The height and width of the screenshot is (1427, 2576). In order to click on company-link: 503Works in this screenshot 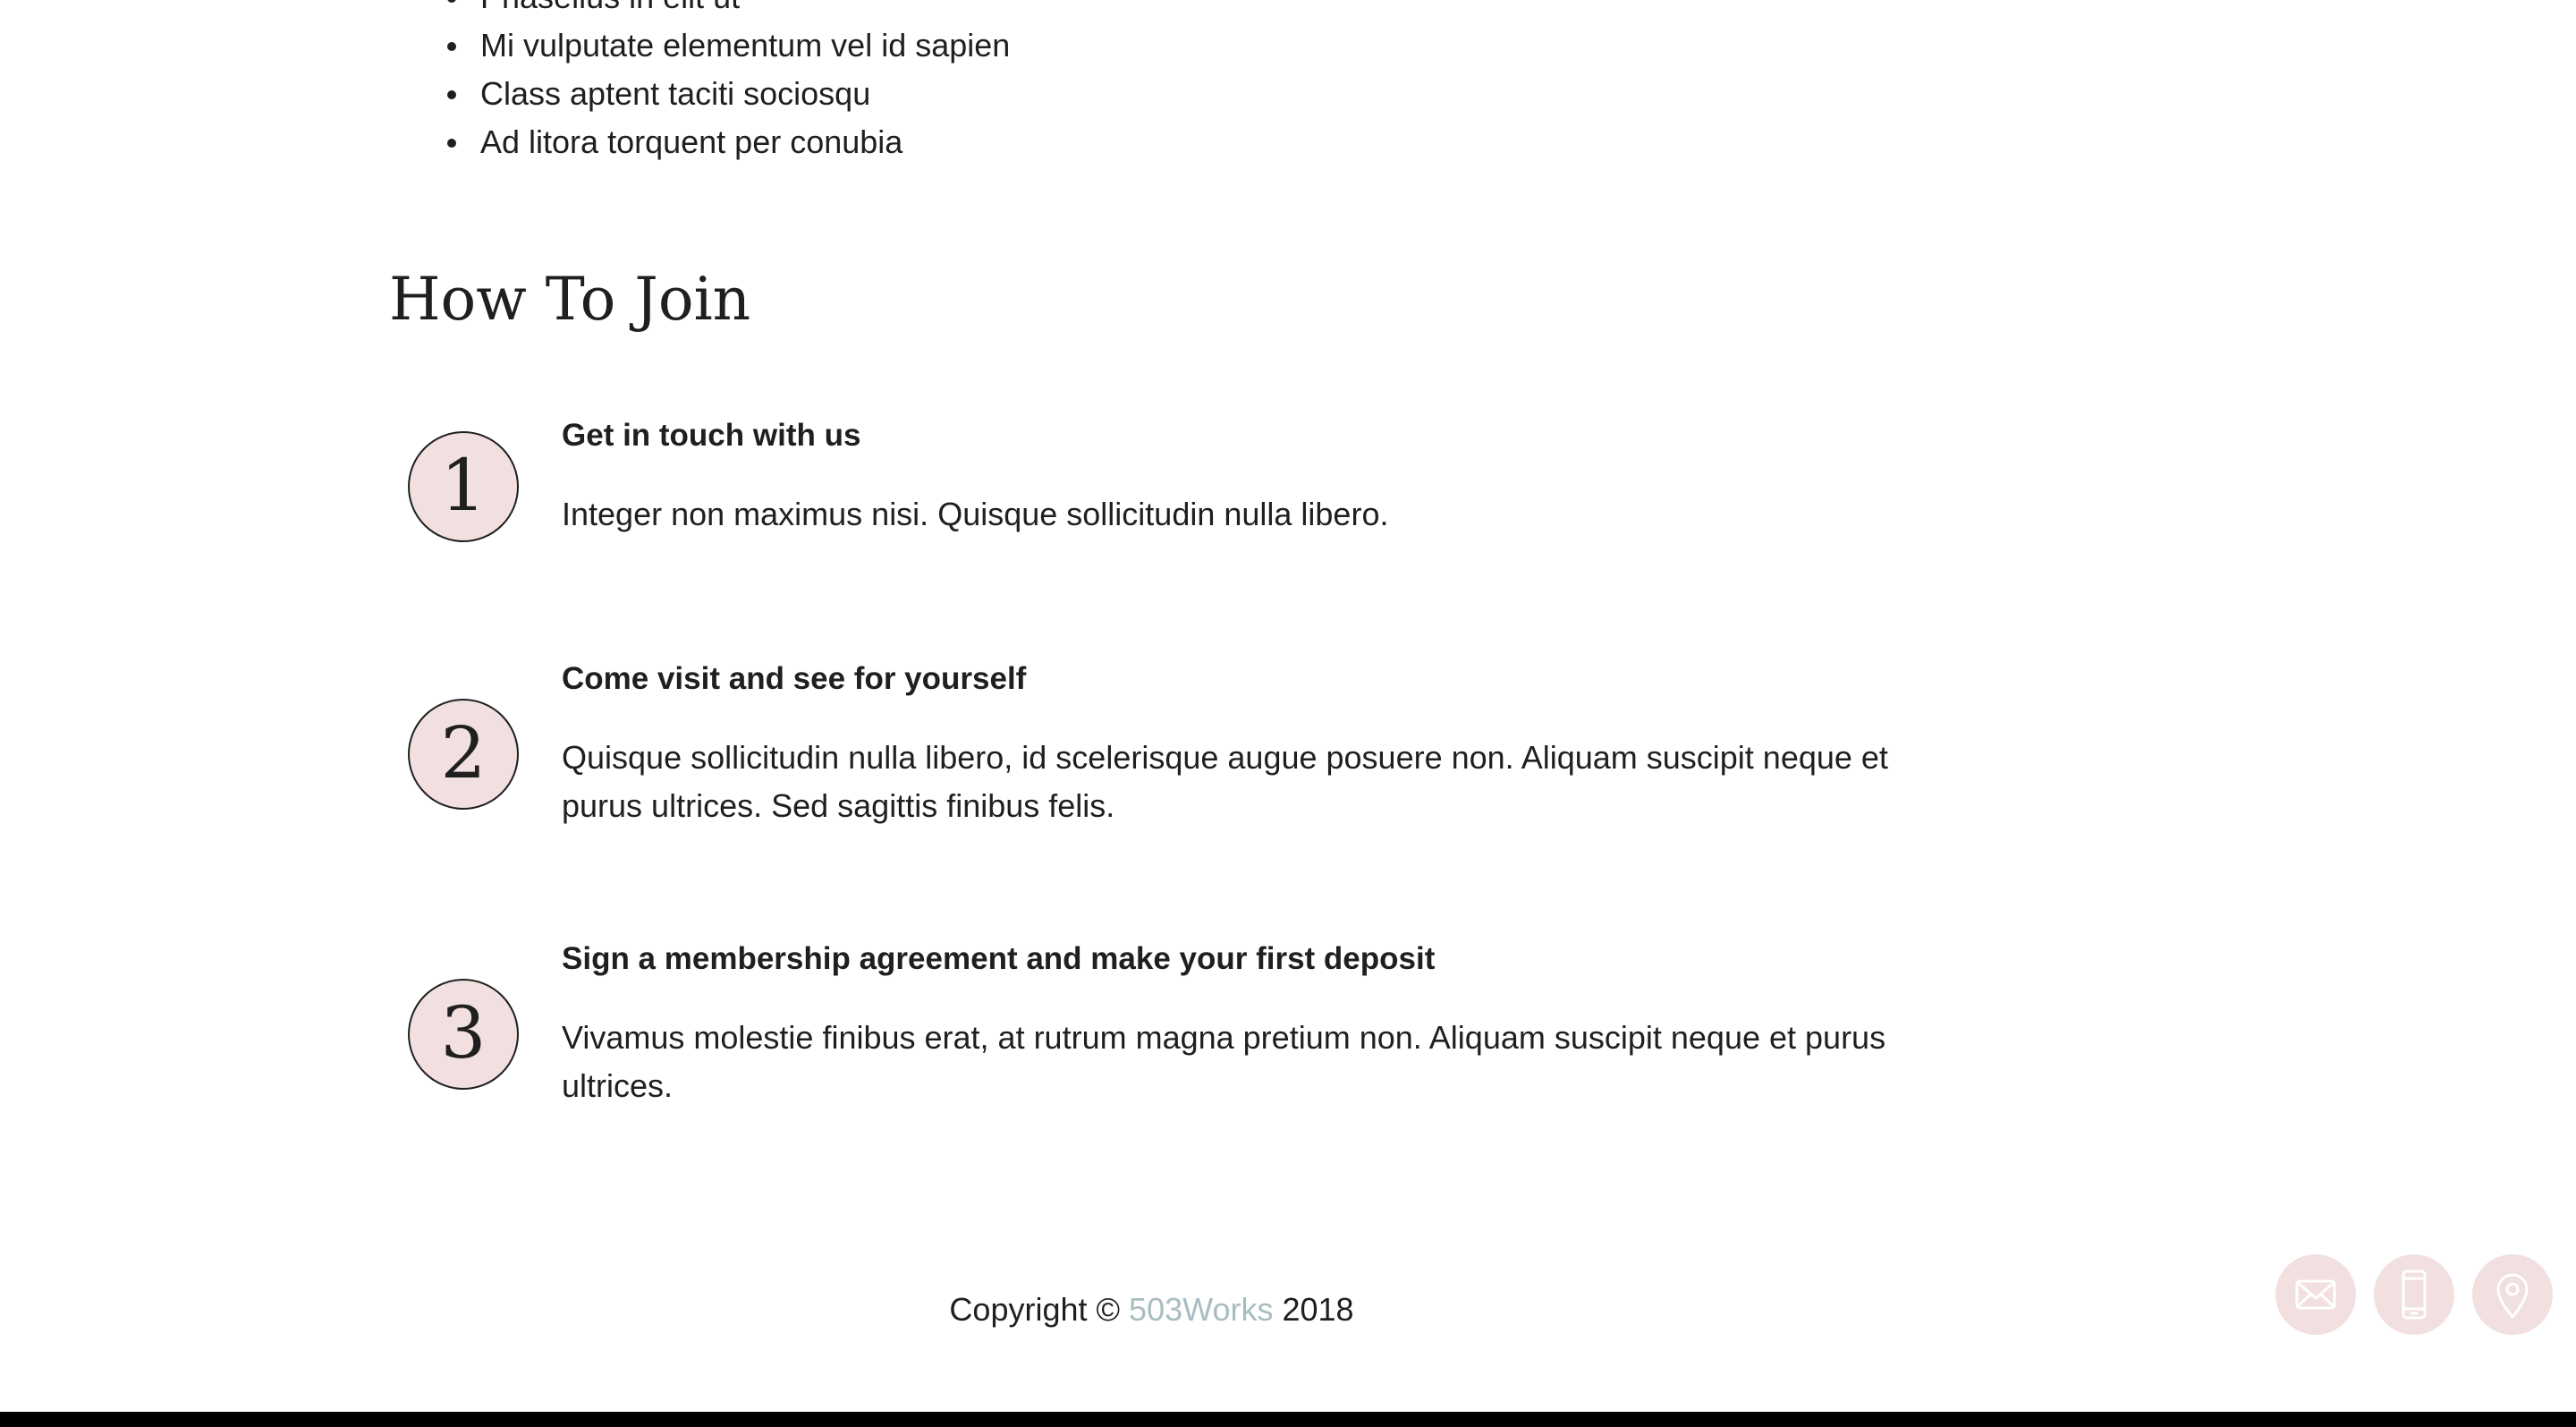, I will do `click(1201, 1309)`.